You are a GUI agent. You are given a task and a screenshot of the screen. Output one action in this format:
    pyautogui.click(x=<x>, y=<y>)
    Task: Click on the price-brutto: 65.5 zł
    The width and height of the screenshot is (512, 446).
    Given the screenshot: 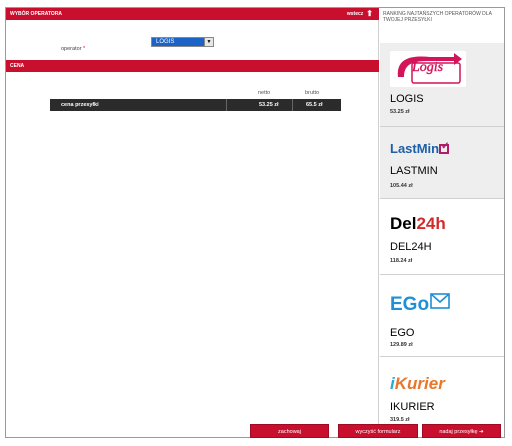 What is the action you would take?
    pyautogui.click(x=314, y=105)
    